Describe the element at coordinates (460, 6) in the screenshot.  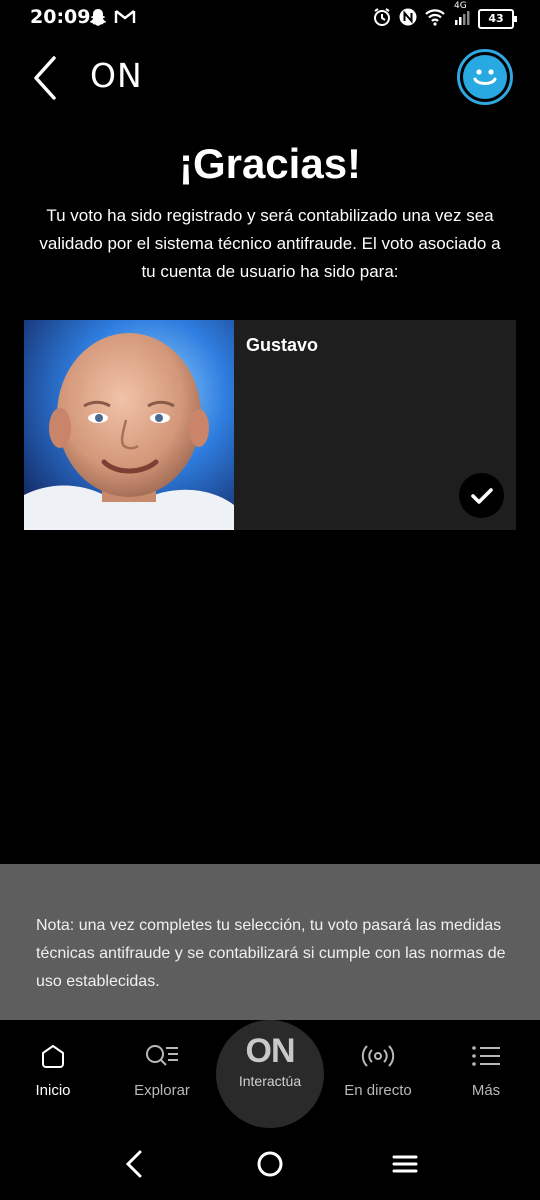
I see `network-type: 4G` at that location.